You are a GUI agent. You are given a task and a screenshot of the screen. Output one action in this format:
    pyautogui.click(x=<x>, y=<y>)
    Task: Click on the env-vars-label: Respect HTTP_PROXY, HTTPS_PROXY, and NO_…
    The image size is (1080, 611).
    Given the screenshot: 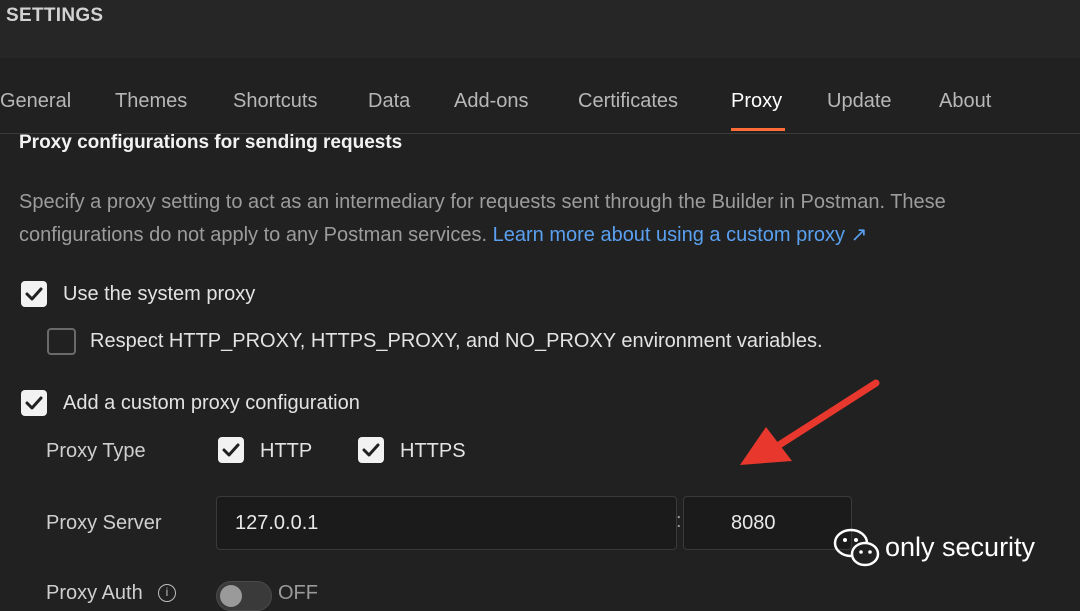 What is the action you would take?
    pyautogui.click(x=456, y=341)
    